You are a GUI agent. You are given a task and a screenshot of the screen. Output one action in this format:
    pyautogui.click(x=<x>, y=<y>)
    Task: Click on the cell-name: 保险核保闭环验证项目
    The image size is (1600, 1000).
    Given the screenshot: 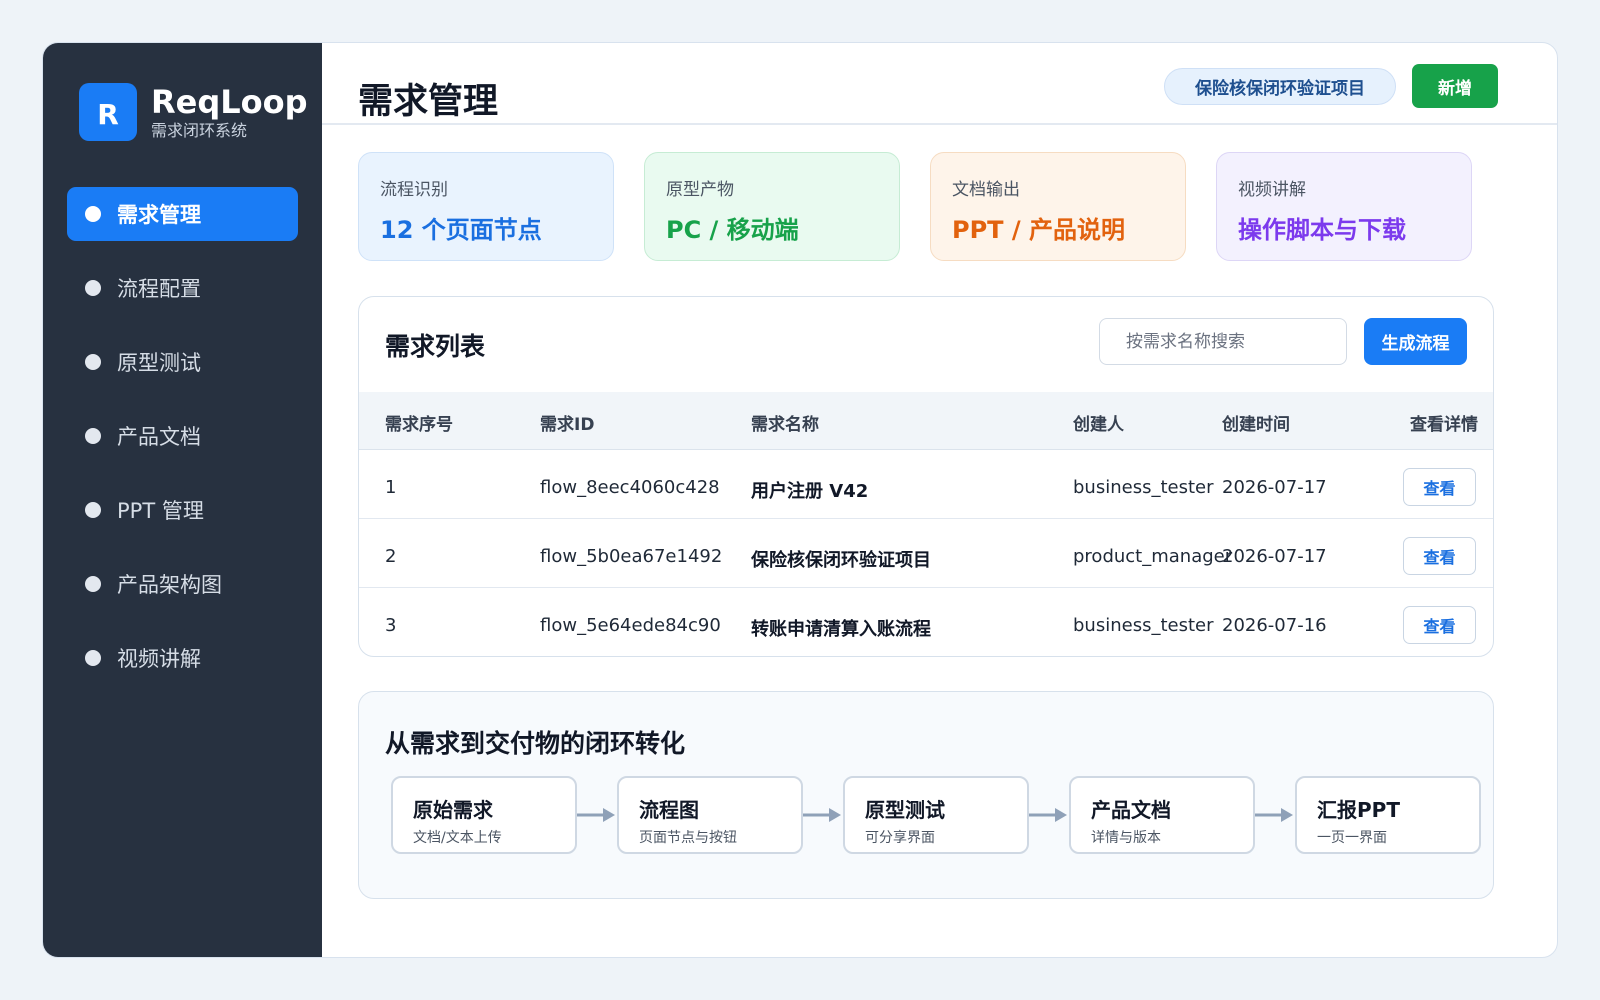 What is the action you would take?
    pyautogui.click(x=841, y=560)
    